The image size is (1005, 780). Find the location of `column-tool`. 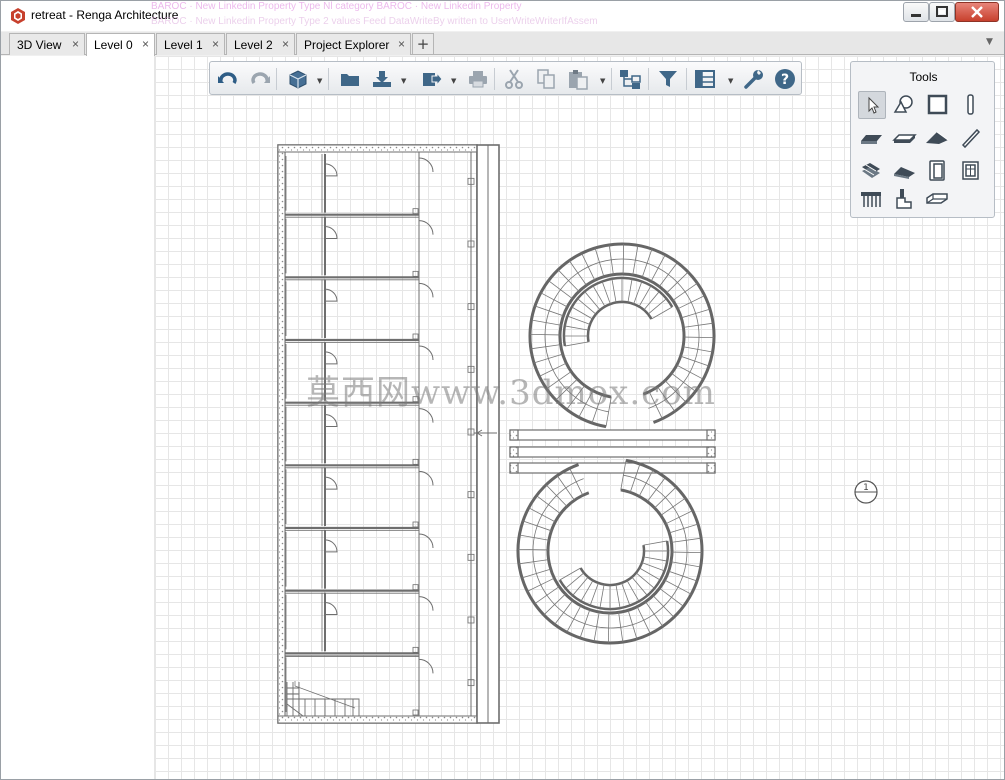

column-tool is located at coordinates (971, 105).